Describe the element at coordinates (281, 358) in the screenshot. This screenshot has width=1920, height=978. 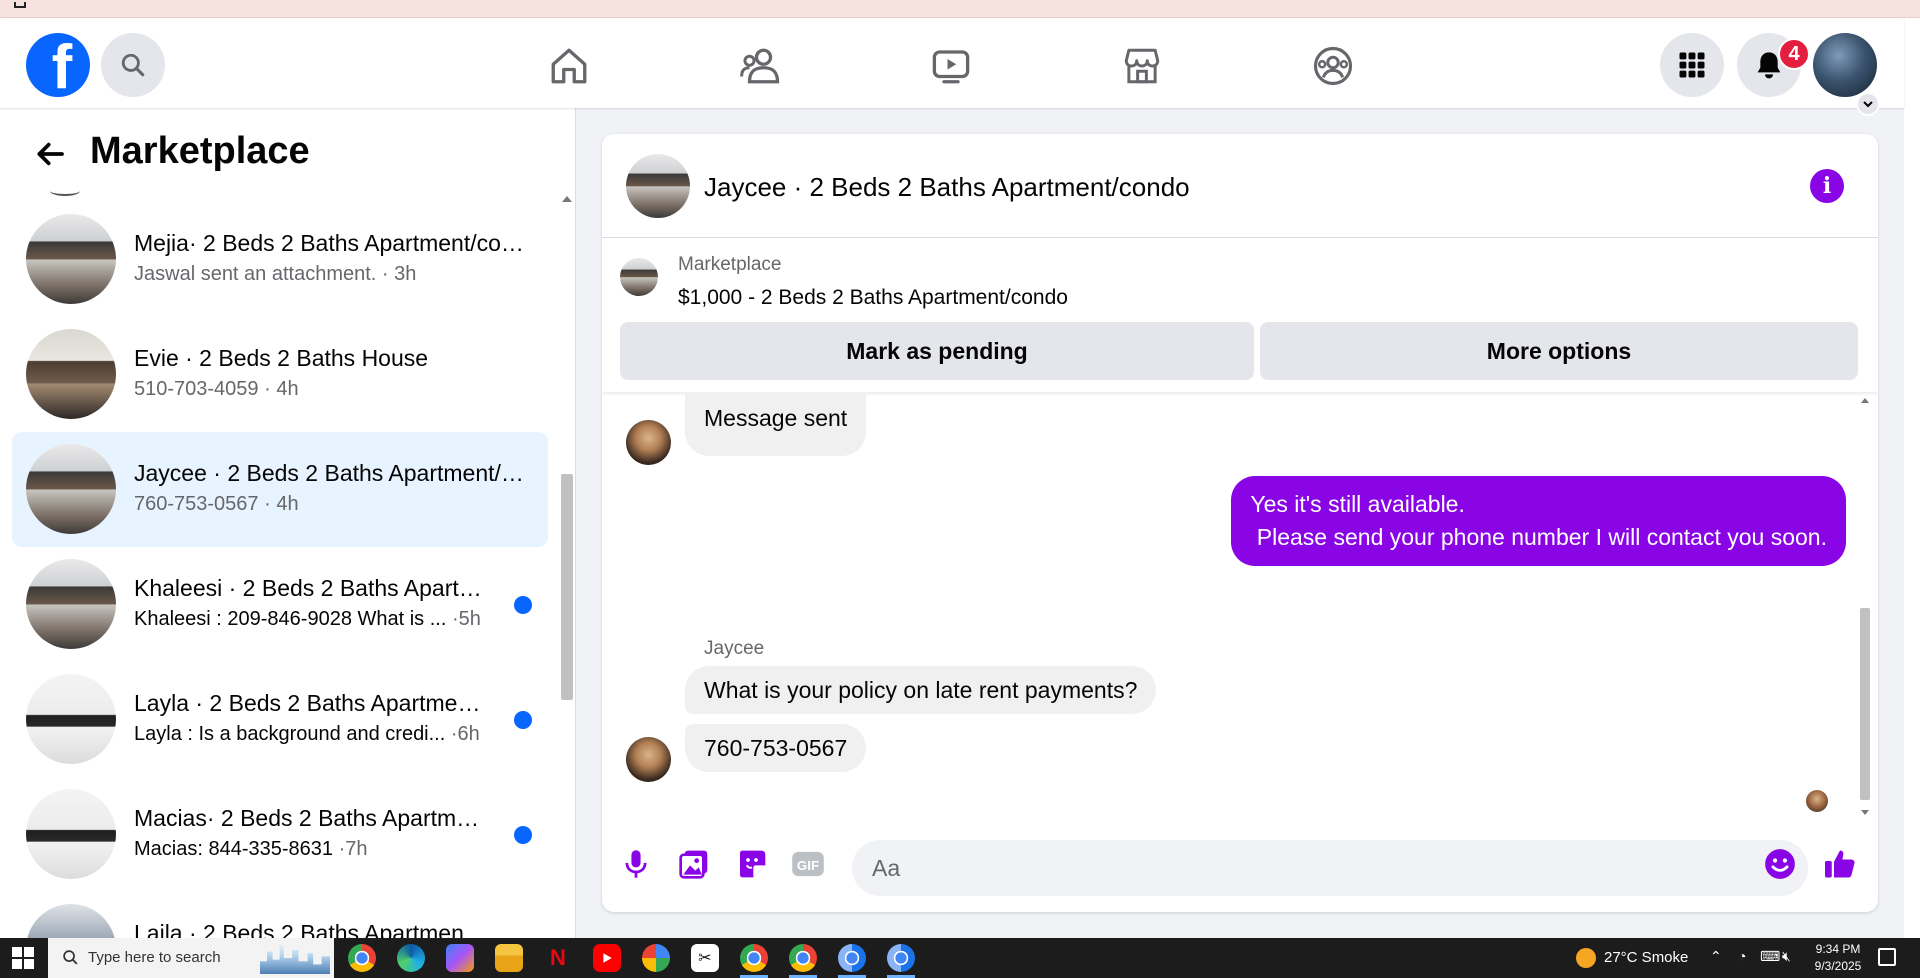
I see `conversation-name: Evie · 2 Beds 2 Baths House` at that location.